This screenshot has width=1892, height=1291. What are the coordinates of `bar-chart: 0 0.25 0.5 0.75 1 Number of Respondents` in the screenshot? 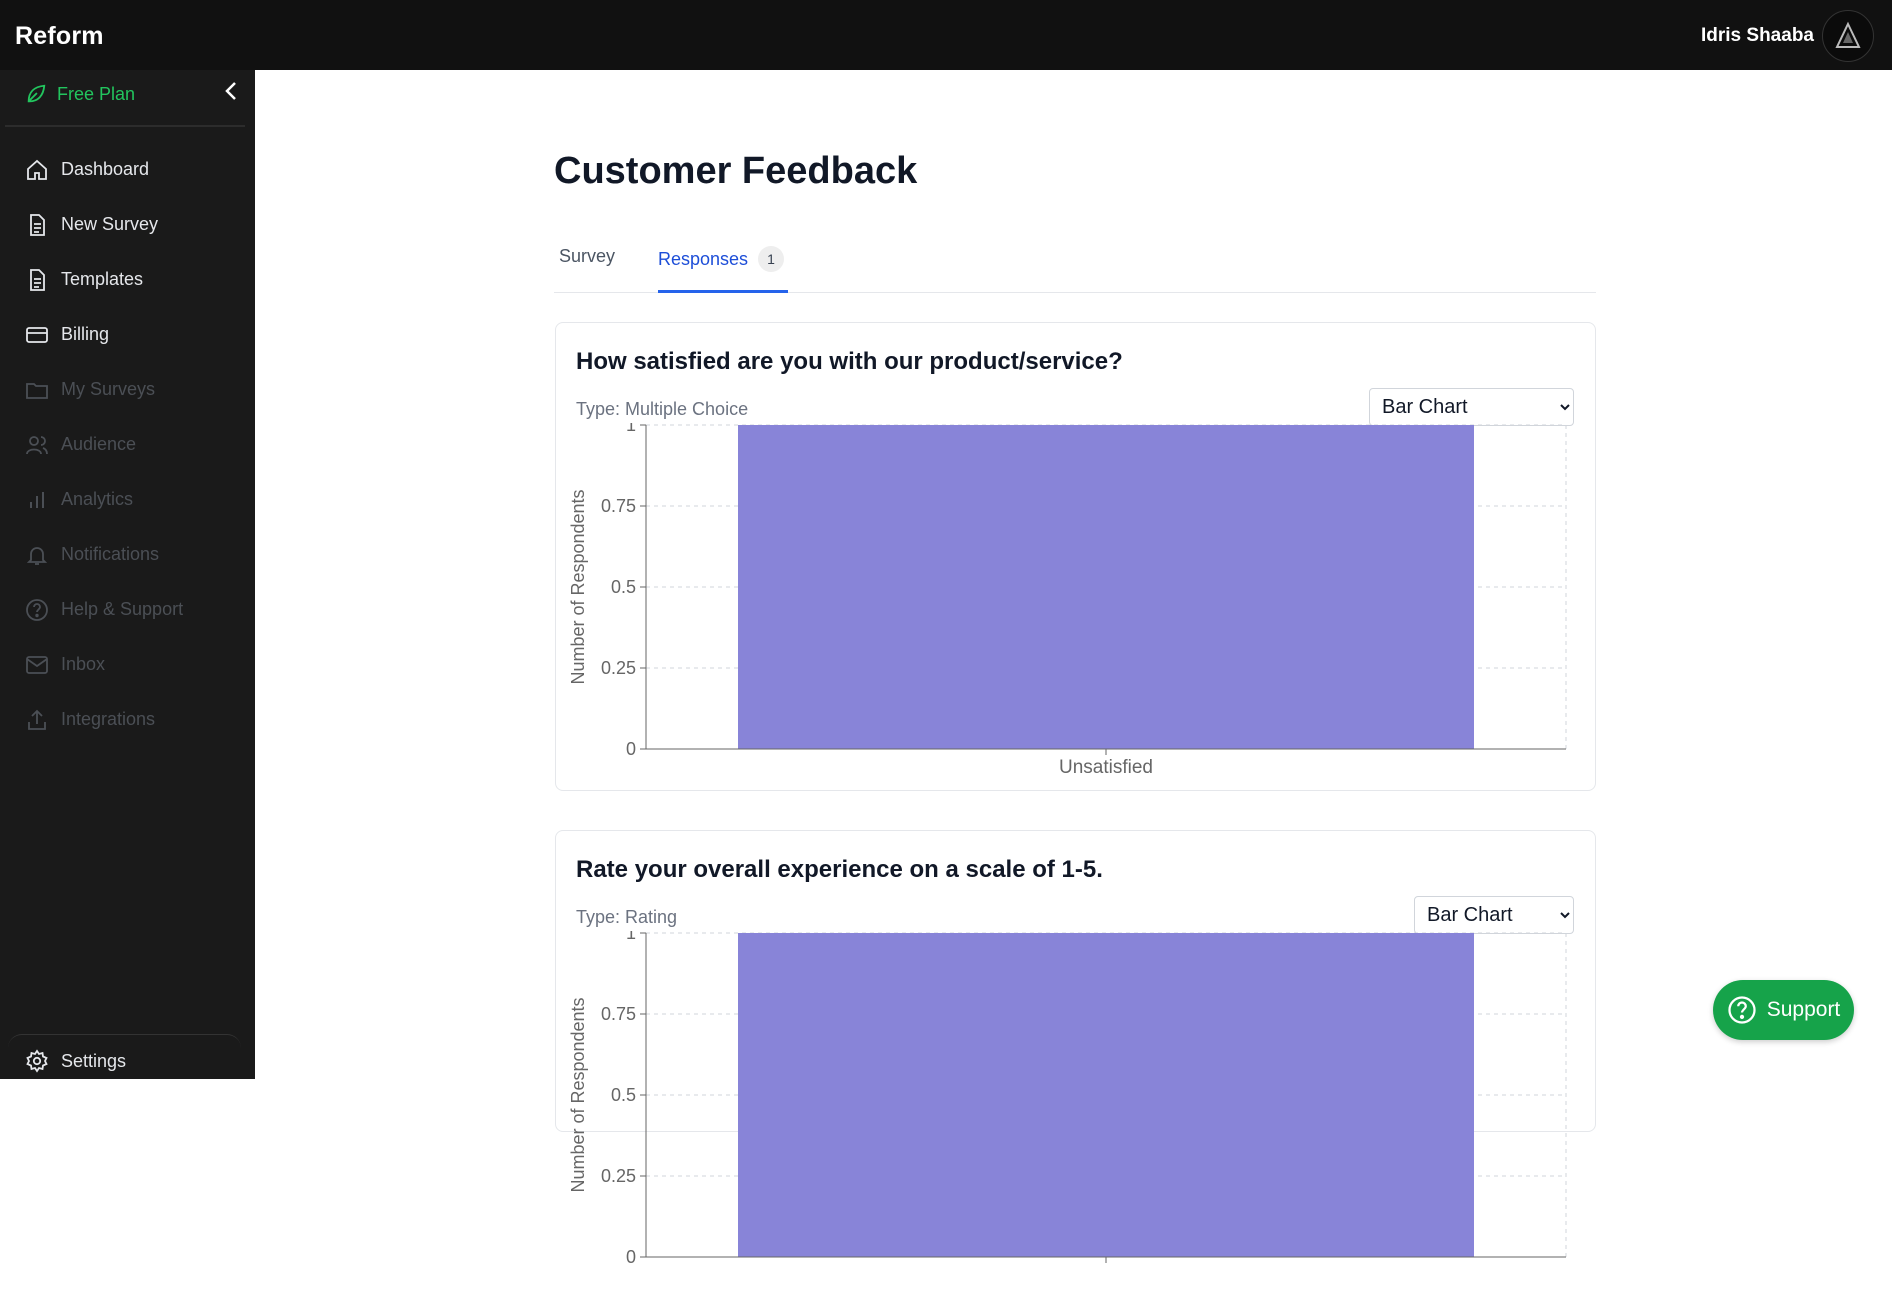 It's located at (1067, 1099).